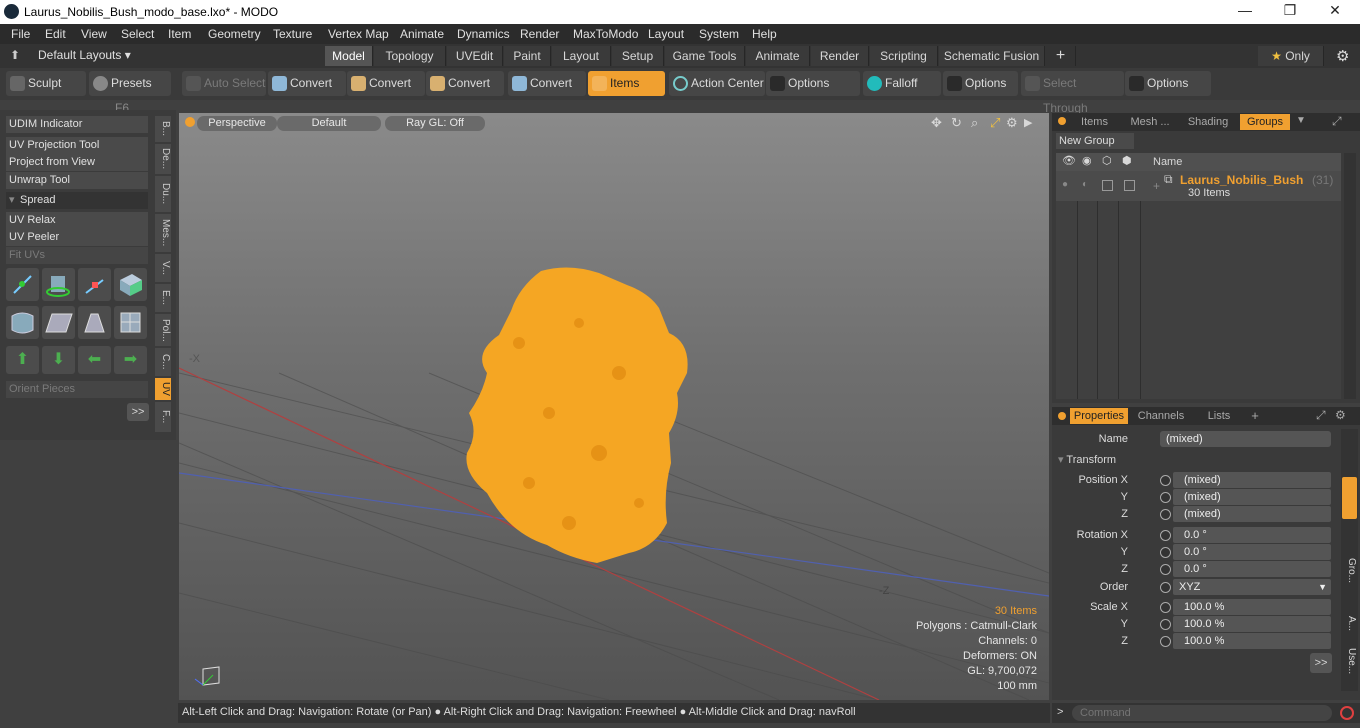  Describe the element at coordinates (46, 83) in the screenshot. I see `sculpt-button: Sculpt` at that location.